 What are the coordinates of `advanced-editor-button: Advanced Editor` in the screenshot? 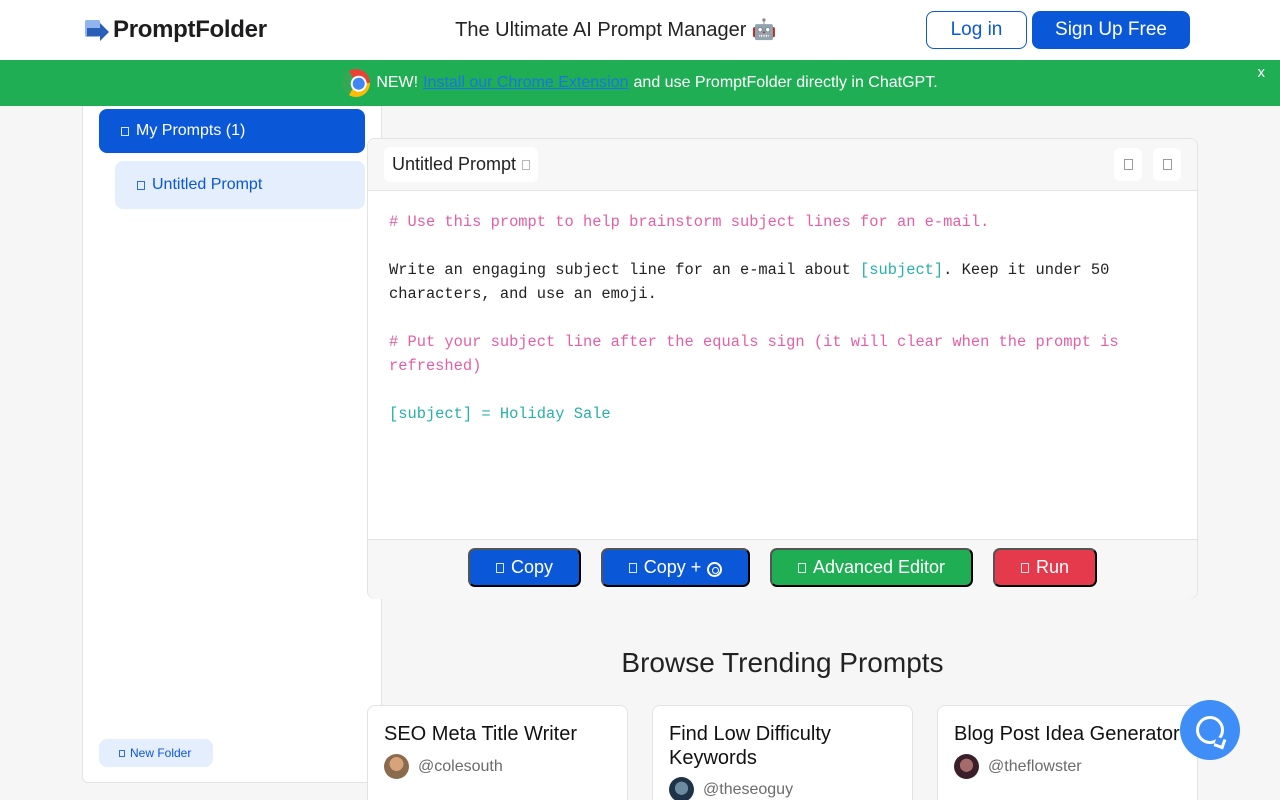 It's located at (871, 567).